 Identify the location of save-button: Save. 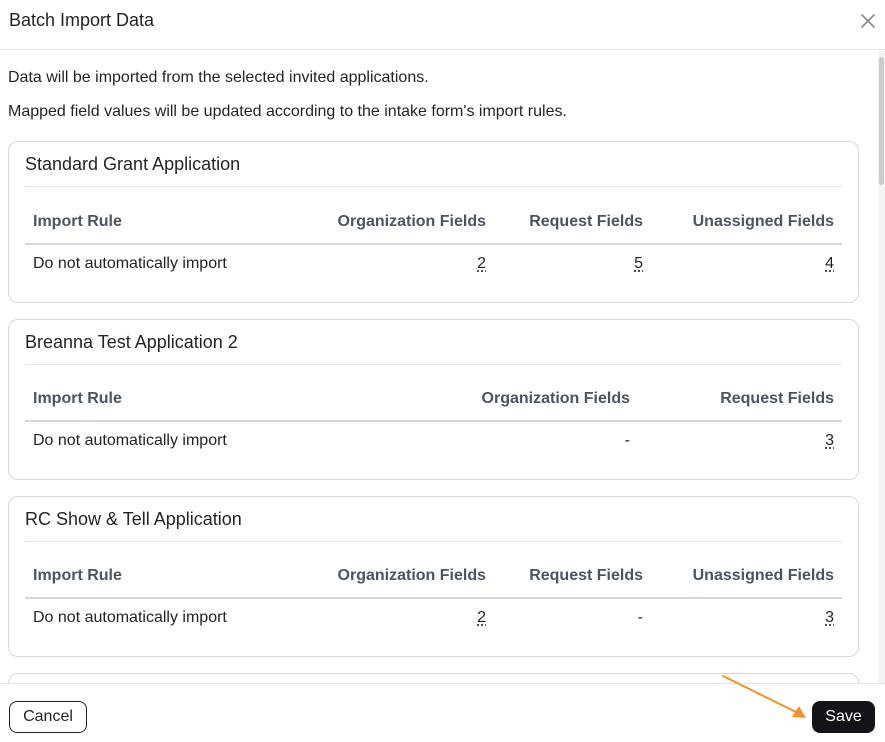
(843, 717).